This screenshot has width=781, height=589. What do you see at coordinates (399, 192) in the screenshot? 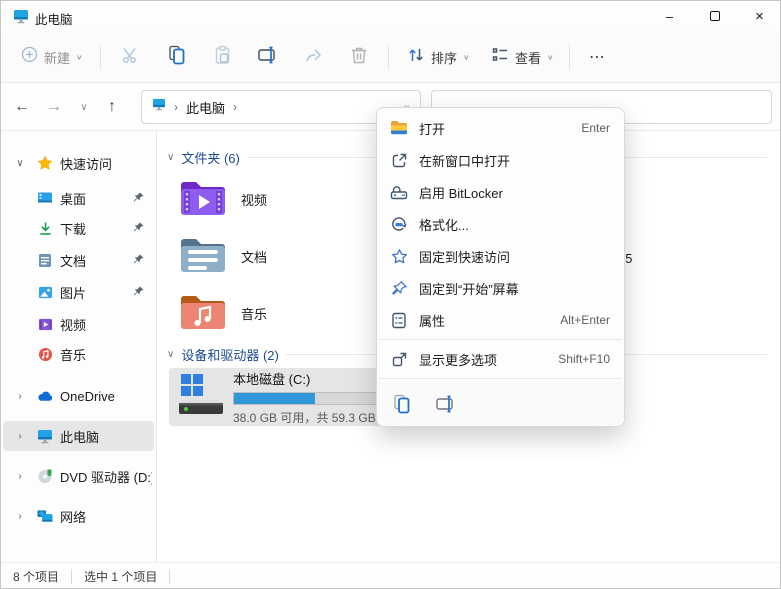
I see `bitlocker-lock-icon` at bounding box center [399, 192].